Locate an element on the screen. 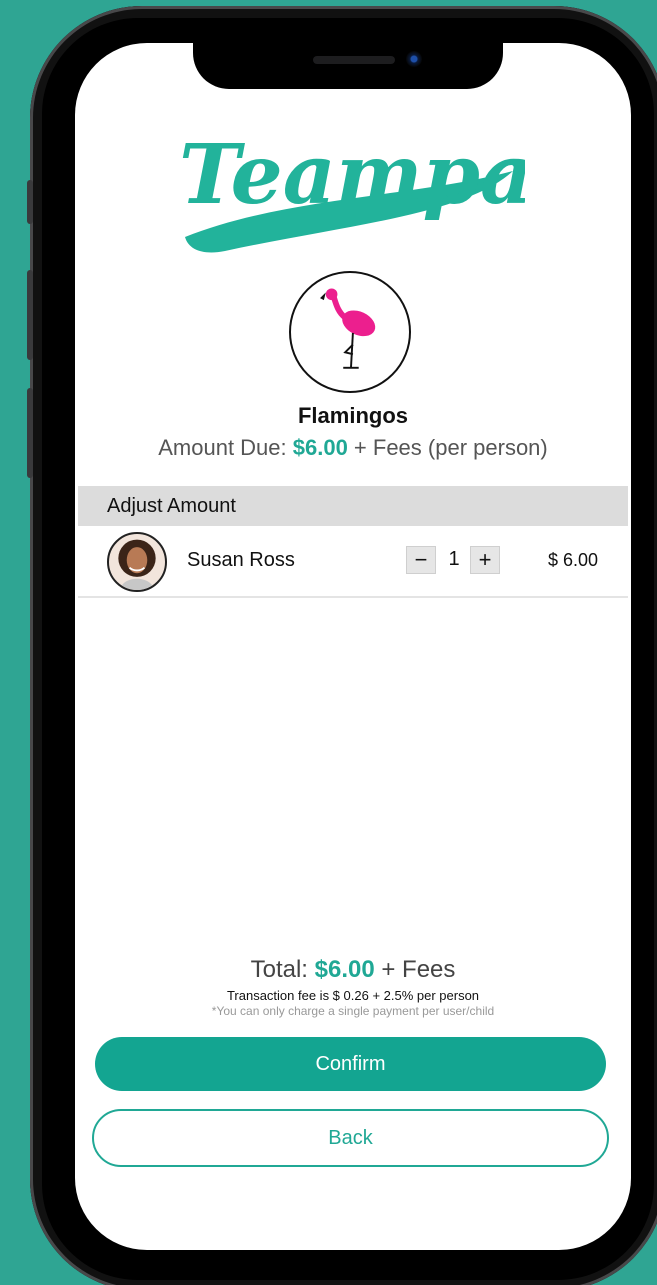 The height and width of the screenshot is (1285, 657). volume-down-button is located at coordinates (30, 433).